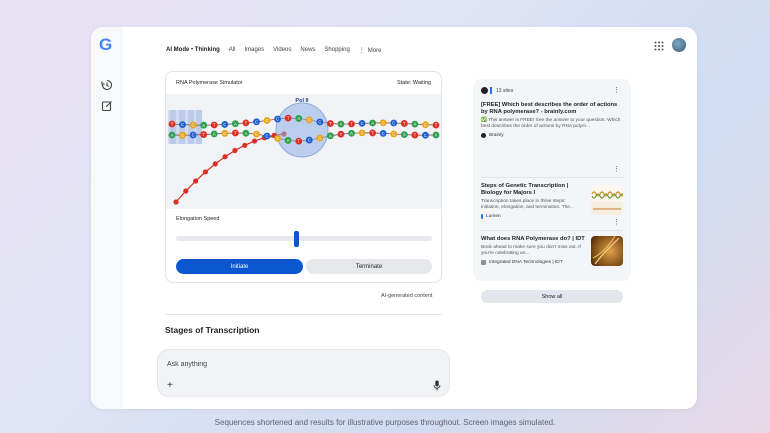 The width and height of the screenshot is (770, 433). Describe the element at coordinates (437, 385) in the screenshot. I see `mic-icon` at that location.